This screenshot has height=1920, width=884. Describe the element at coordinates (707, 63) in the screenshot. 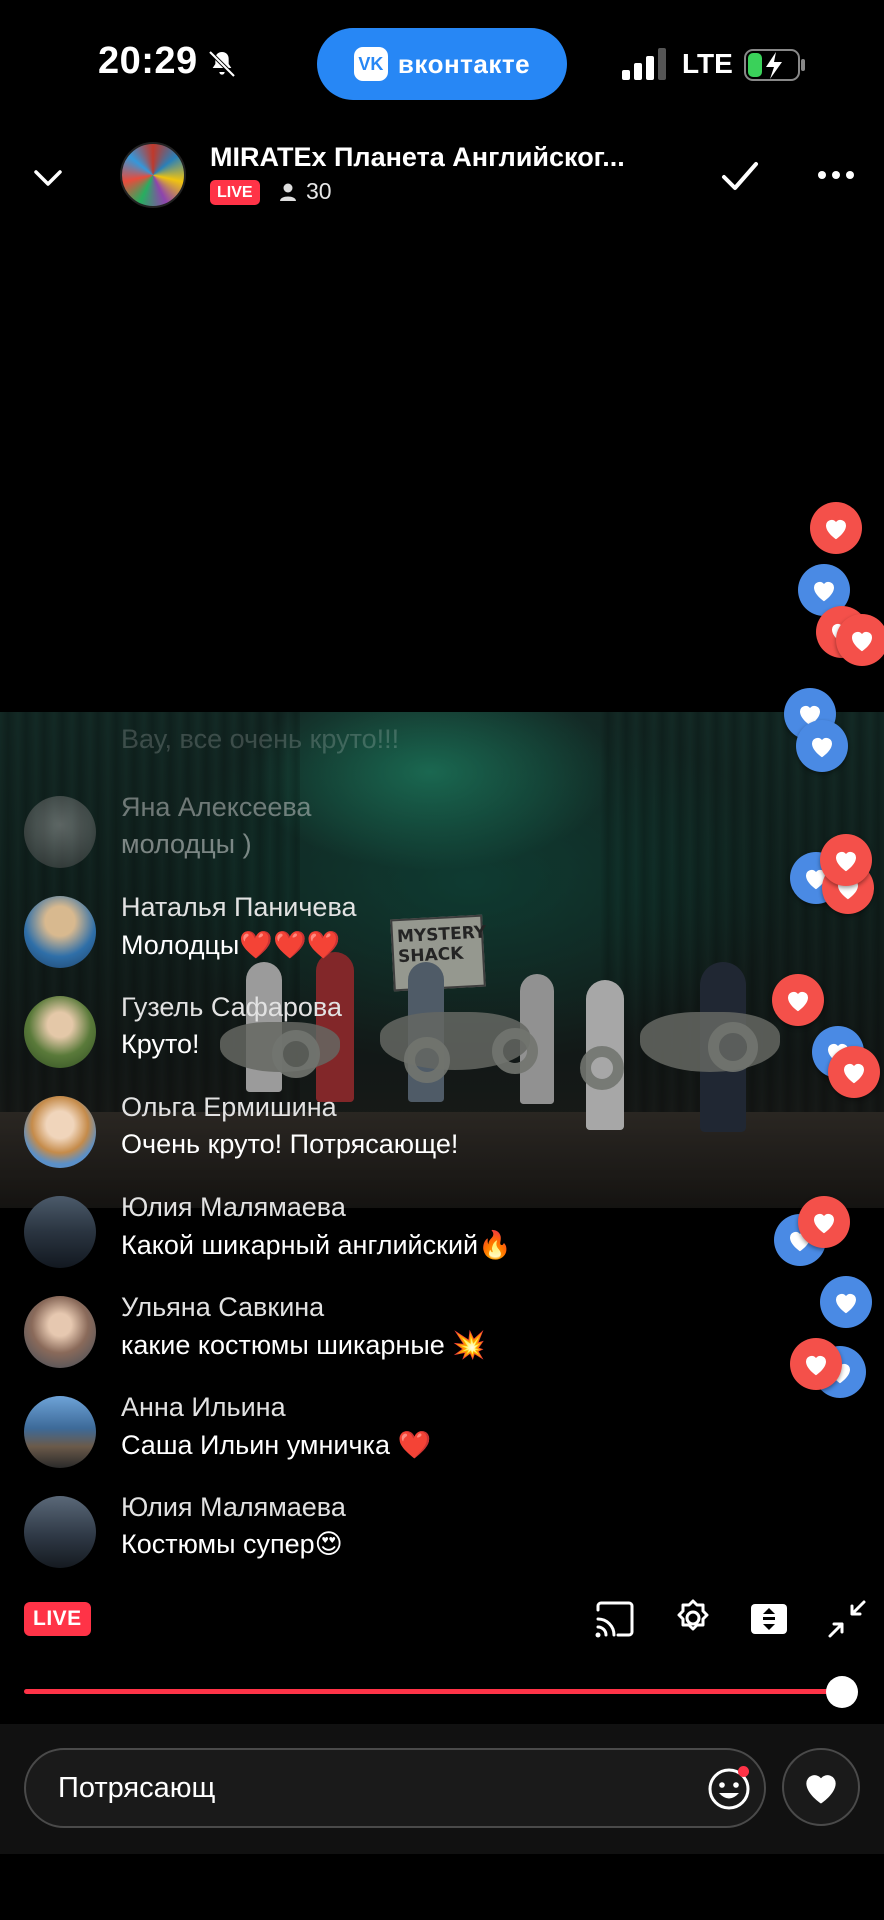

I see `network-type: LTE` at that location.